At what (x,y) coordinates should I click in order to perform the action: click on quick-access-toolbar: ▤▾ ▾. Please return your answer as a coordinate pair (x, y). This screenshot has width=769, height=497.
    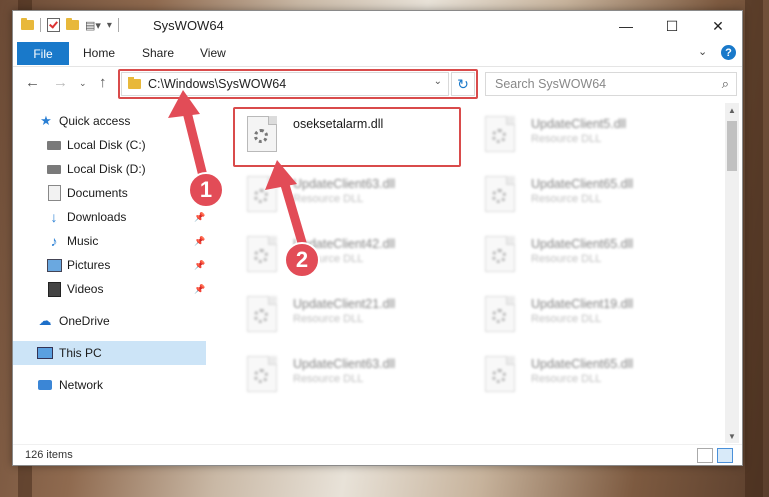
    Looking at the image, I should click on (70, 25).